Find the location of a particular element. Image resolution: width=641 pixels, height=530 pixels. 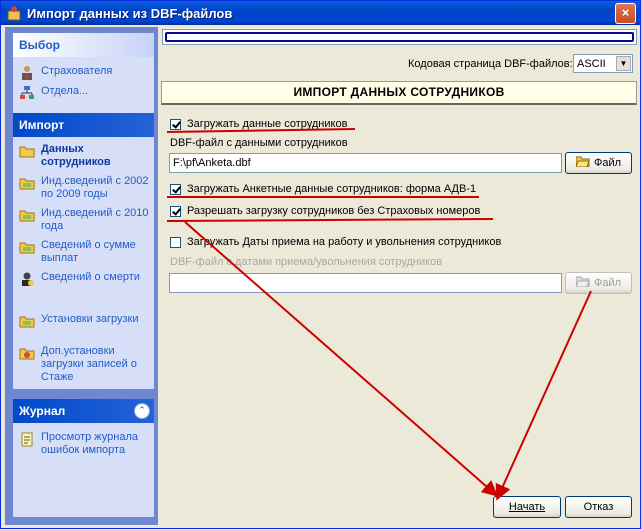

import-payments-item: Сведений о сумме выплат is located at coordinates (85, 252).